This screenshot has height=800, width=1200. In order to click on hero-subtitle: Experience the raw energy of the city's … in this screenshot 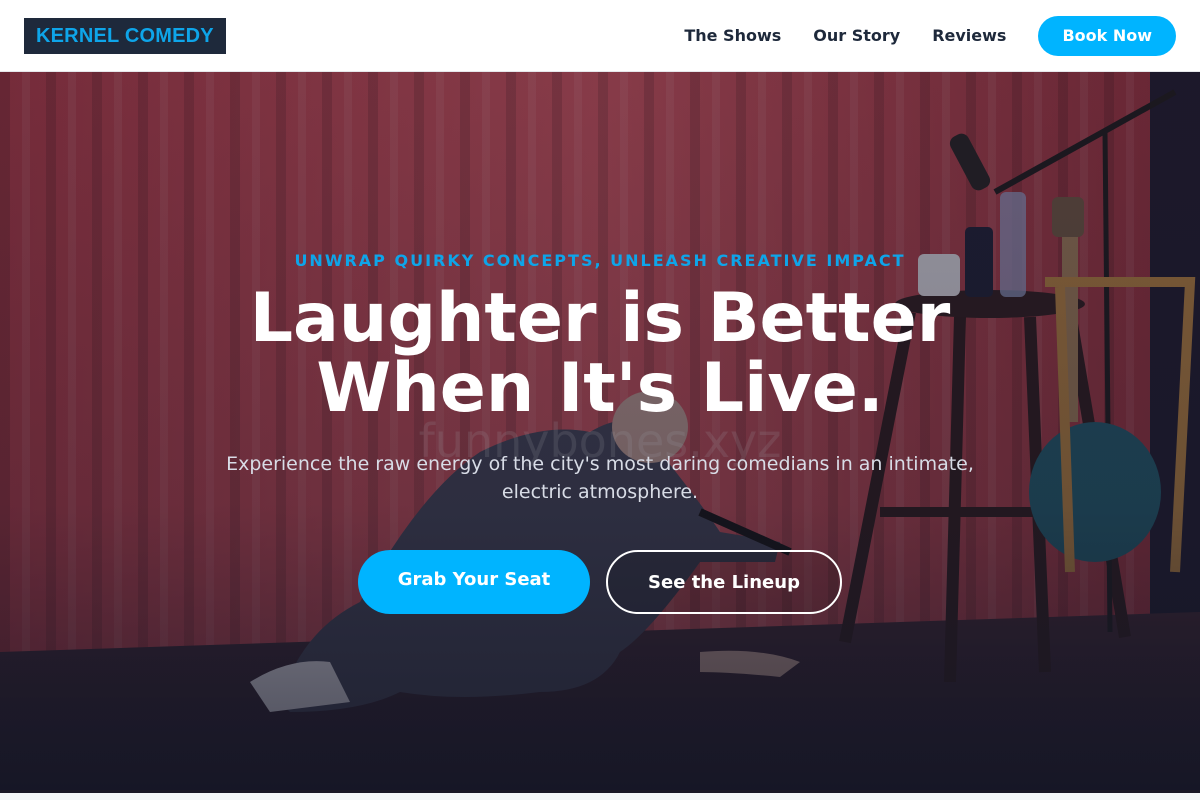, I will do `click(600, 478)`.